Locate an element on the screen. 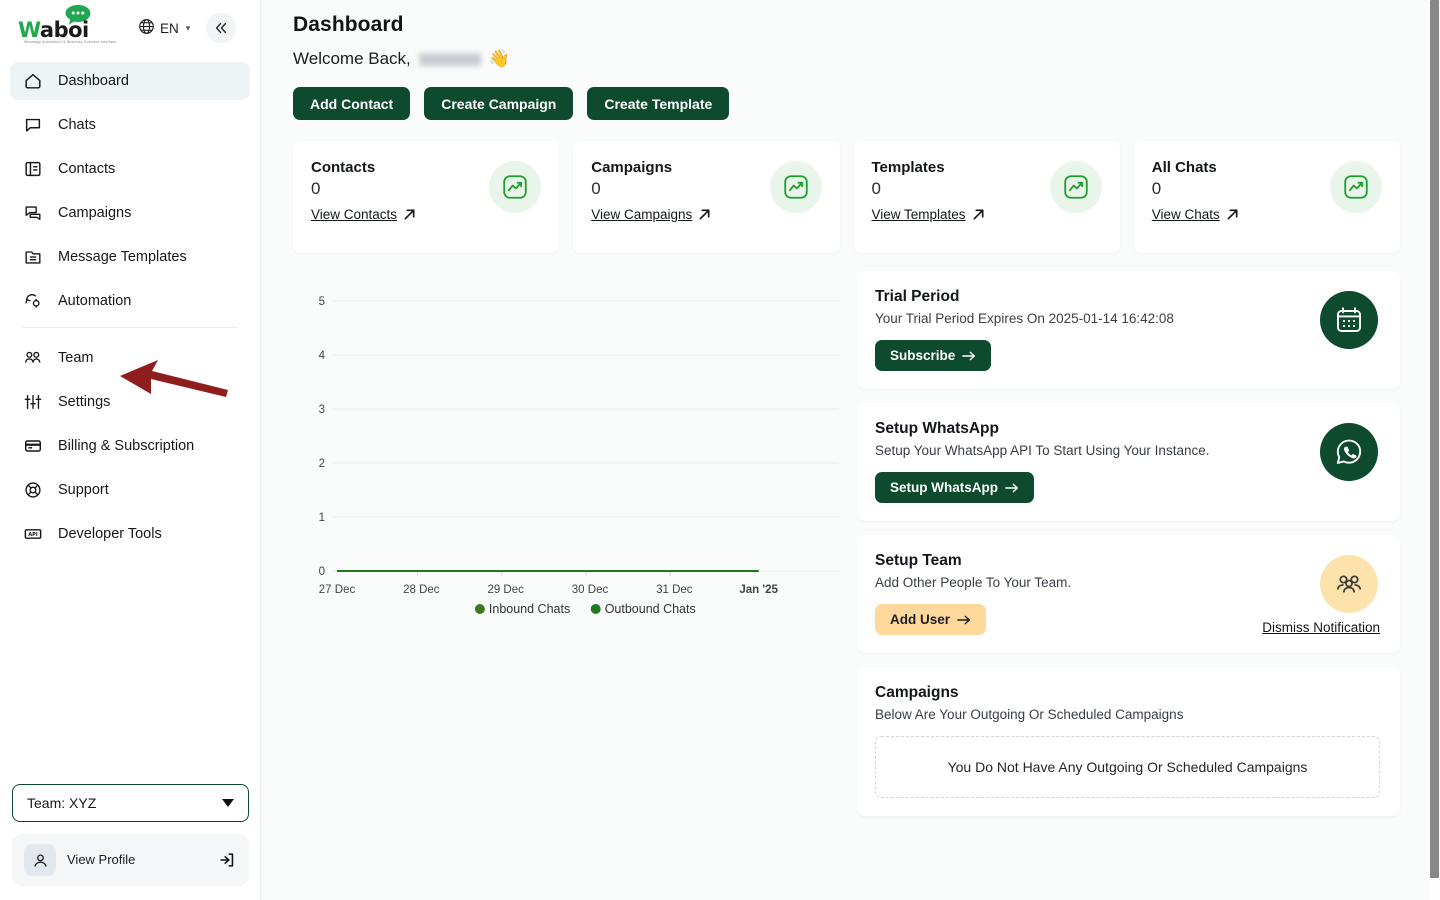 This screenshot has width=1440, height=900. svg-text: 27 Dec is located at coordinates (337, 590).